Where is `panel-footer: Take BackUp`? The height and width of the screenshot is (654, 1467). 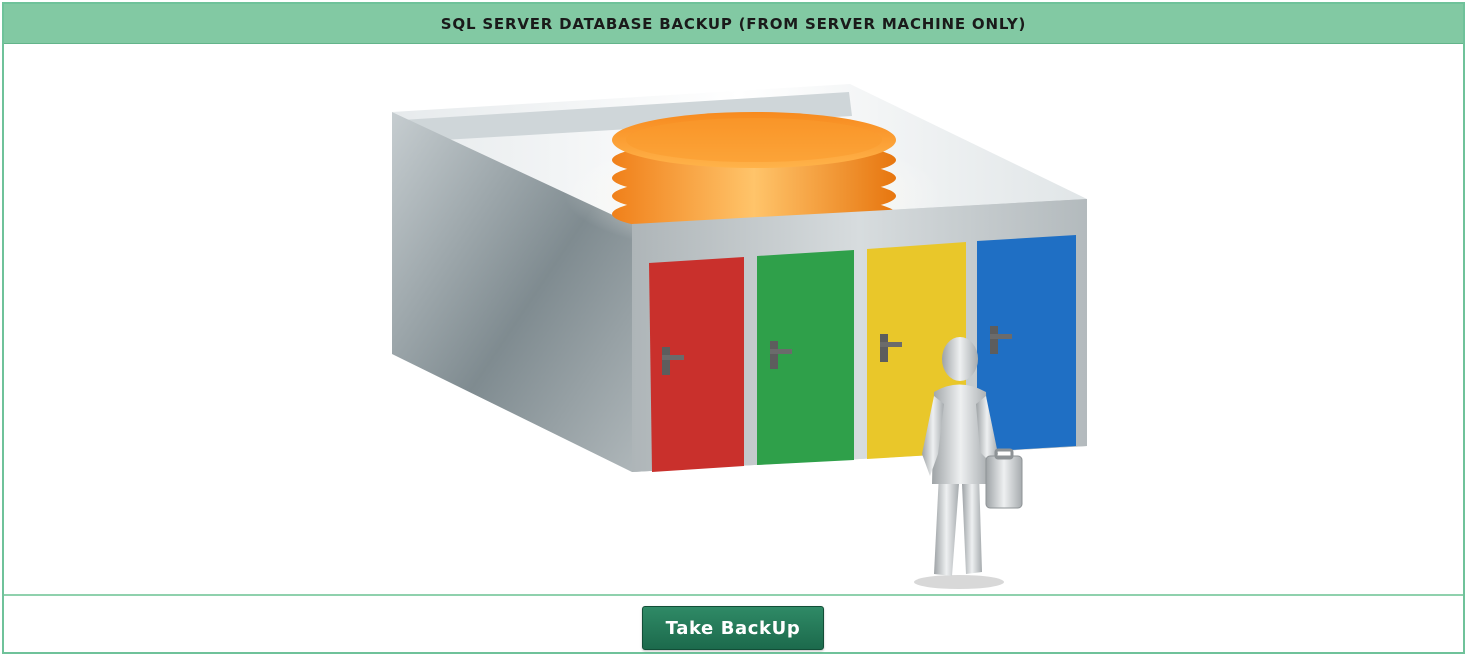
panel-footer: Take BackUp is located at coordinates (733, 624).